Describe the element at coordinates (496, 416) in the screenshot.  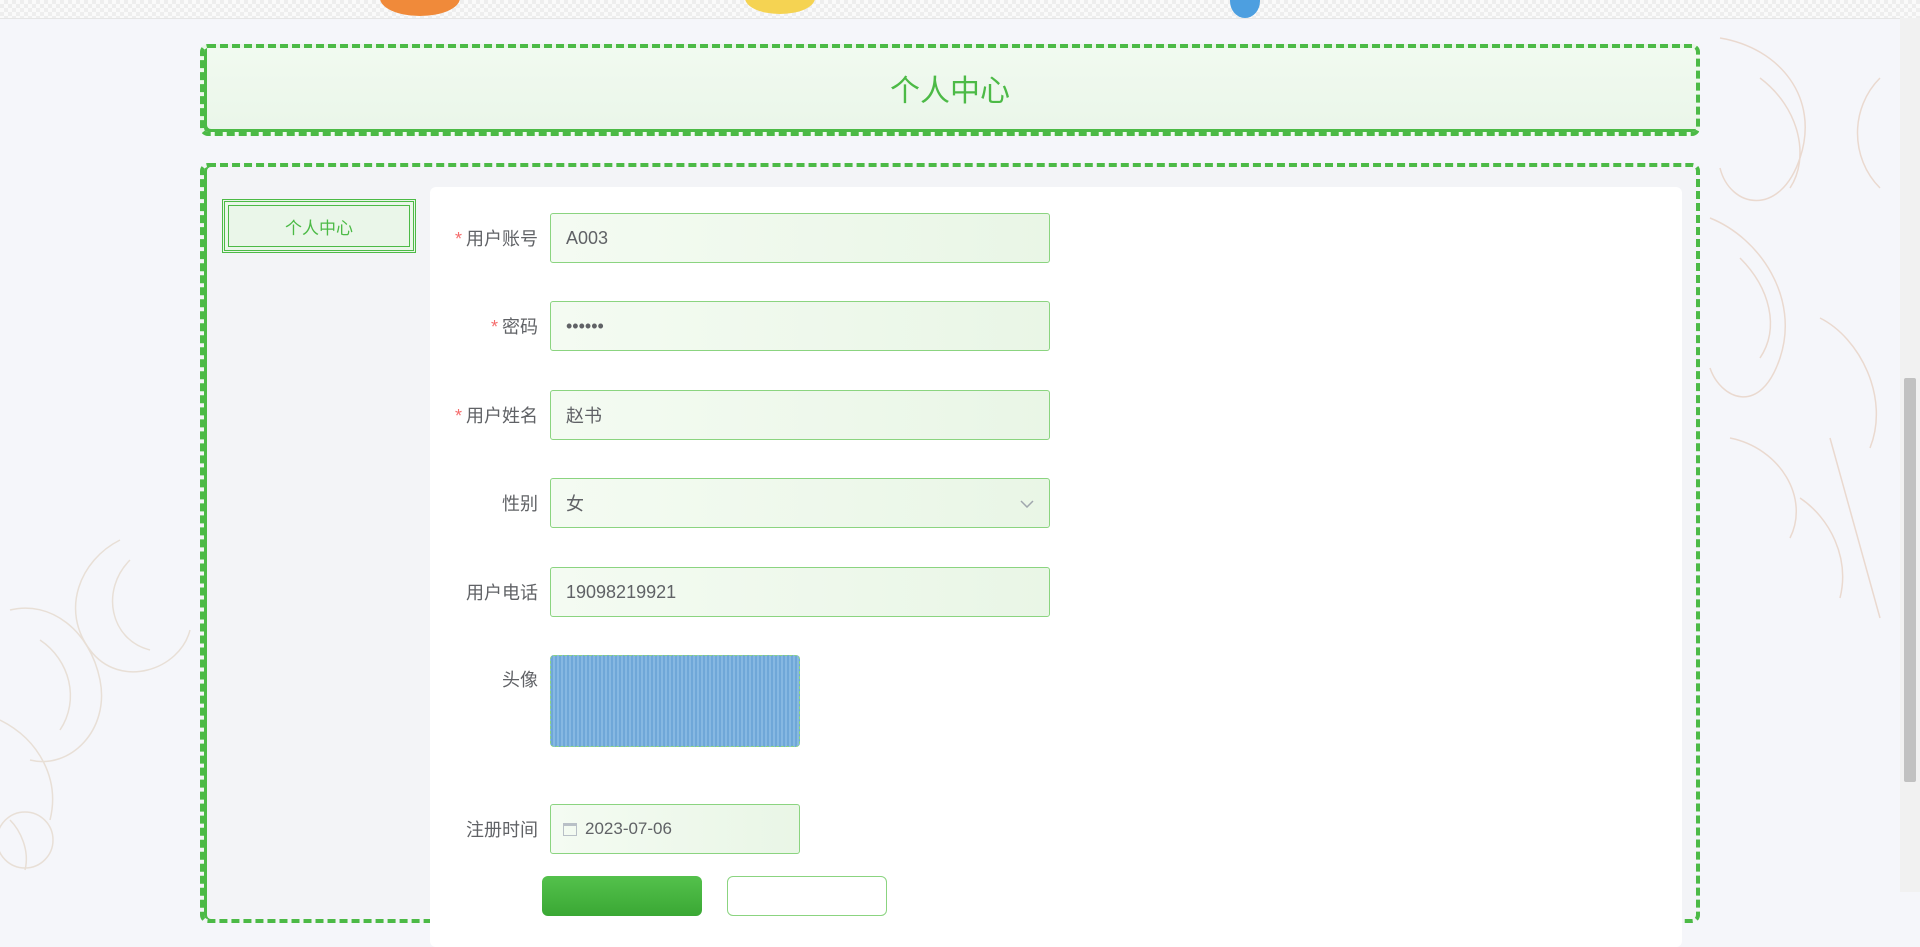
I see `name-label: * 用户姓名` at that location.